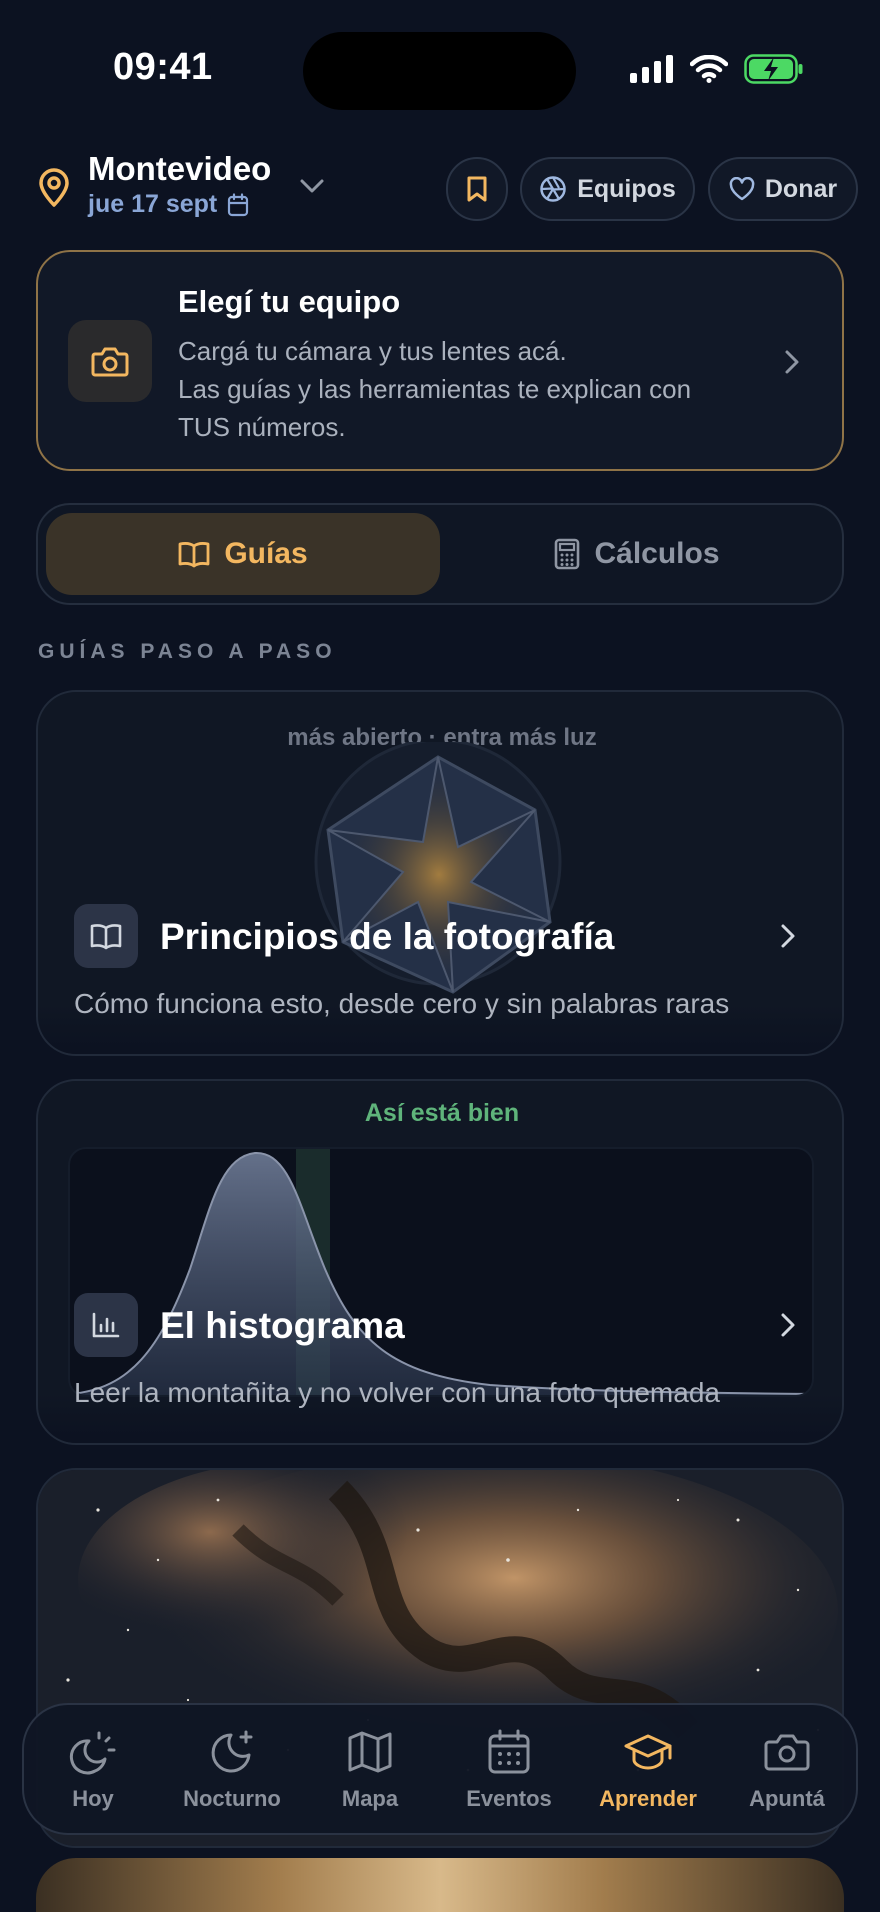  Describe the element at coordinates (370, 1752) in the screenshot. I see `map-icon` at that location.